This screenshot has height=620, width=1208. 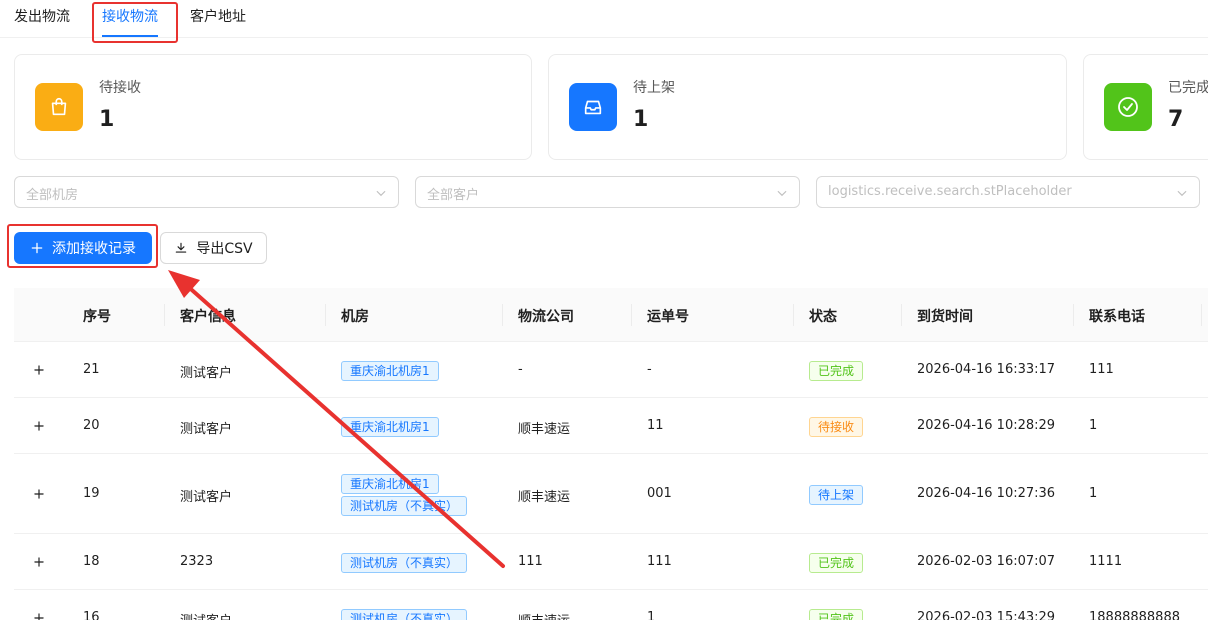 I want to click on cell-arrival-time: 2026-04-16 16:33:17, so click(x=986, y=369).